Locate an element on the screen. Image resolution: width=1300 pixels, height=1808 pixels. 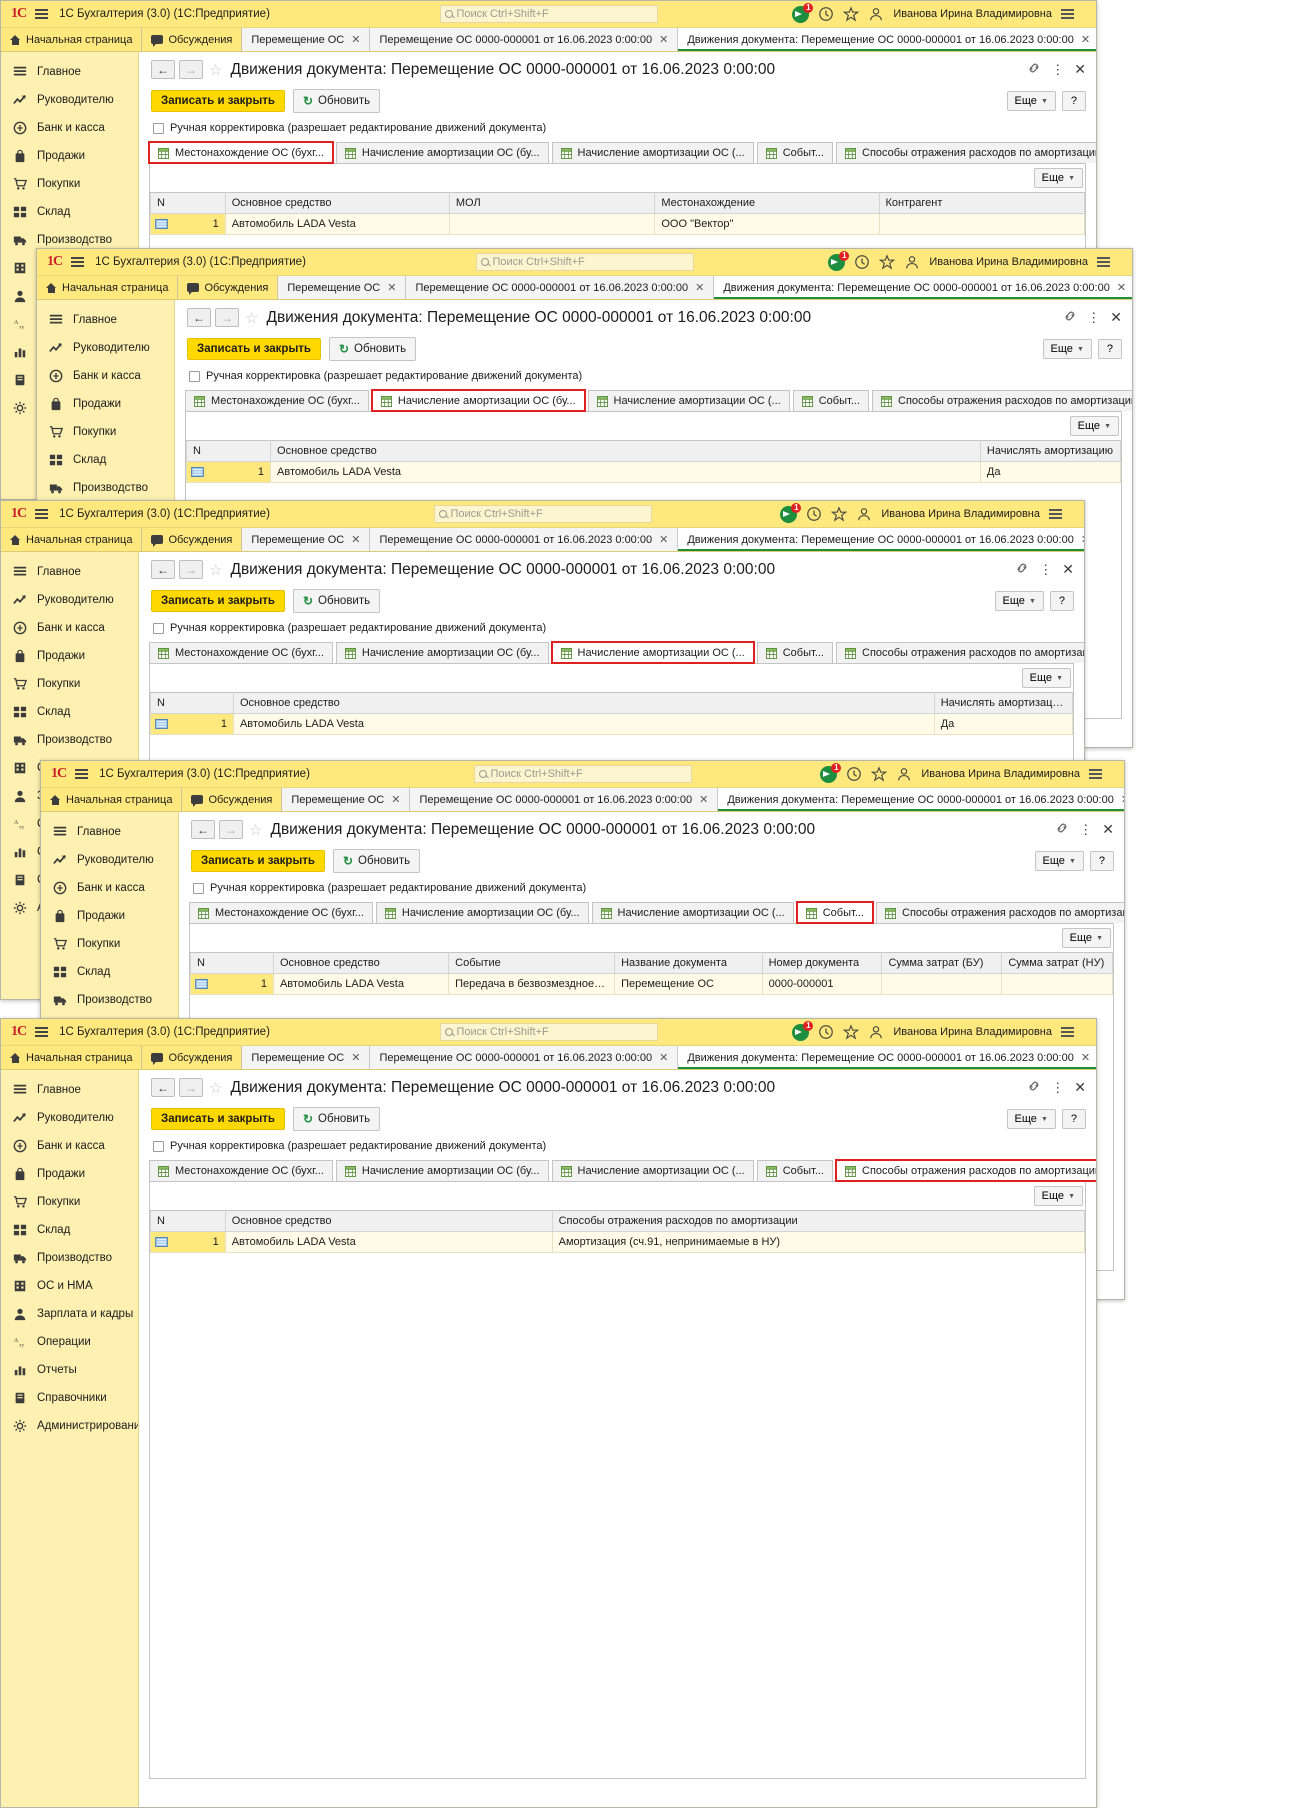
main-menu-icon is located at coordinates (1096, 774).